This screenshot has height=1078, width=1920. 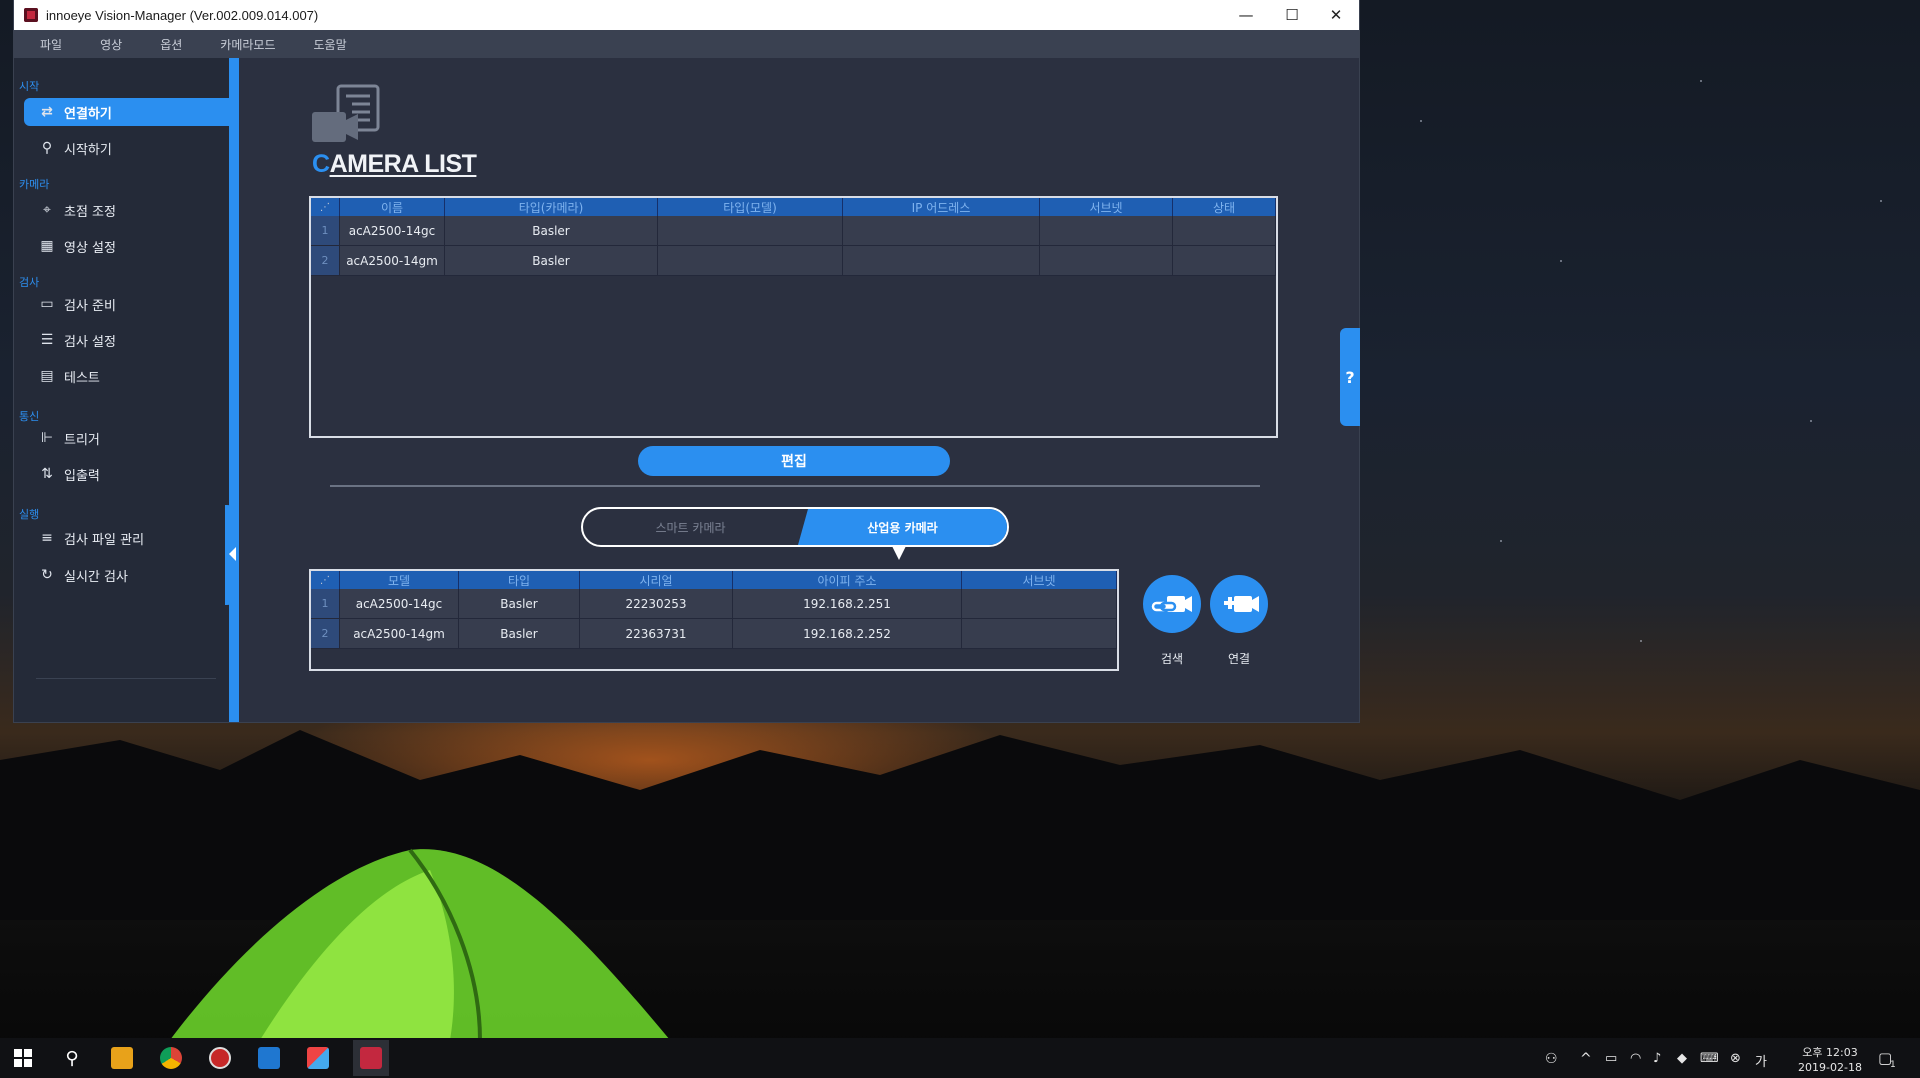 I want to click on start-button, so click(x=23, y=1058).